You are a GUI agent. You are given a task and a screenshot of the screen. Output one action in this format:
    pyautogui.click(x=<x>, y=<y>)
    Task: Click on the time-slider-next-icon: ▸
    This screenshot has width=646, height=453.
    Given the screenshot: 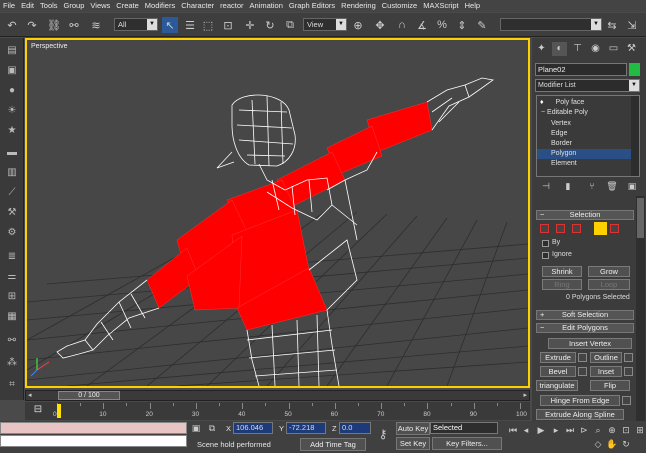 What is the action you would take?
    pyautogui.click(x=525, y=395)
    